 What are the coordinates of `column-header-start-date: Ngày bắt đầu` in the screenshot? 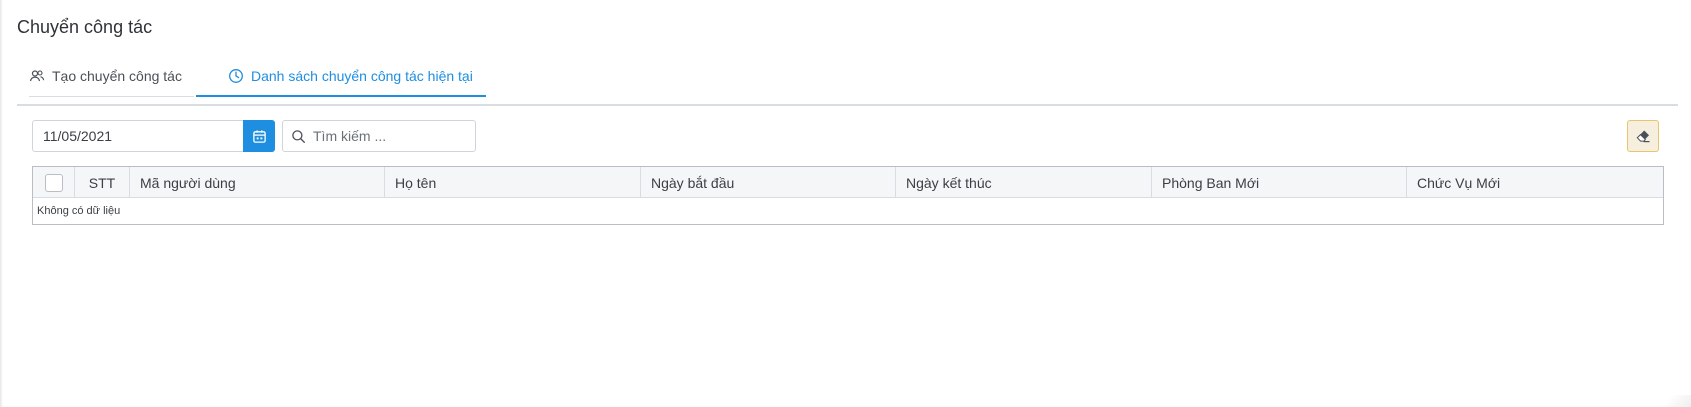 It's located at (768, 182).